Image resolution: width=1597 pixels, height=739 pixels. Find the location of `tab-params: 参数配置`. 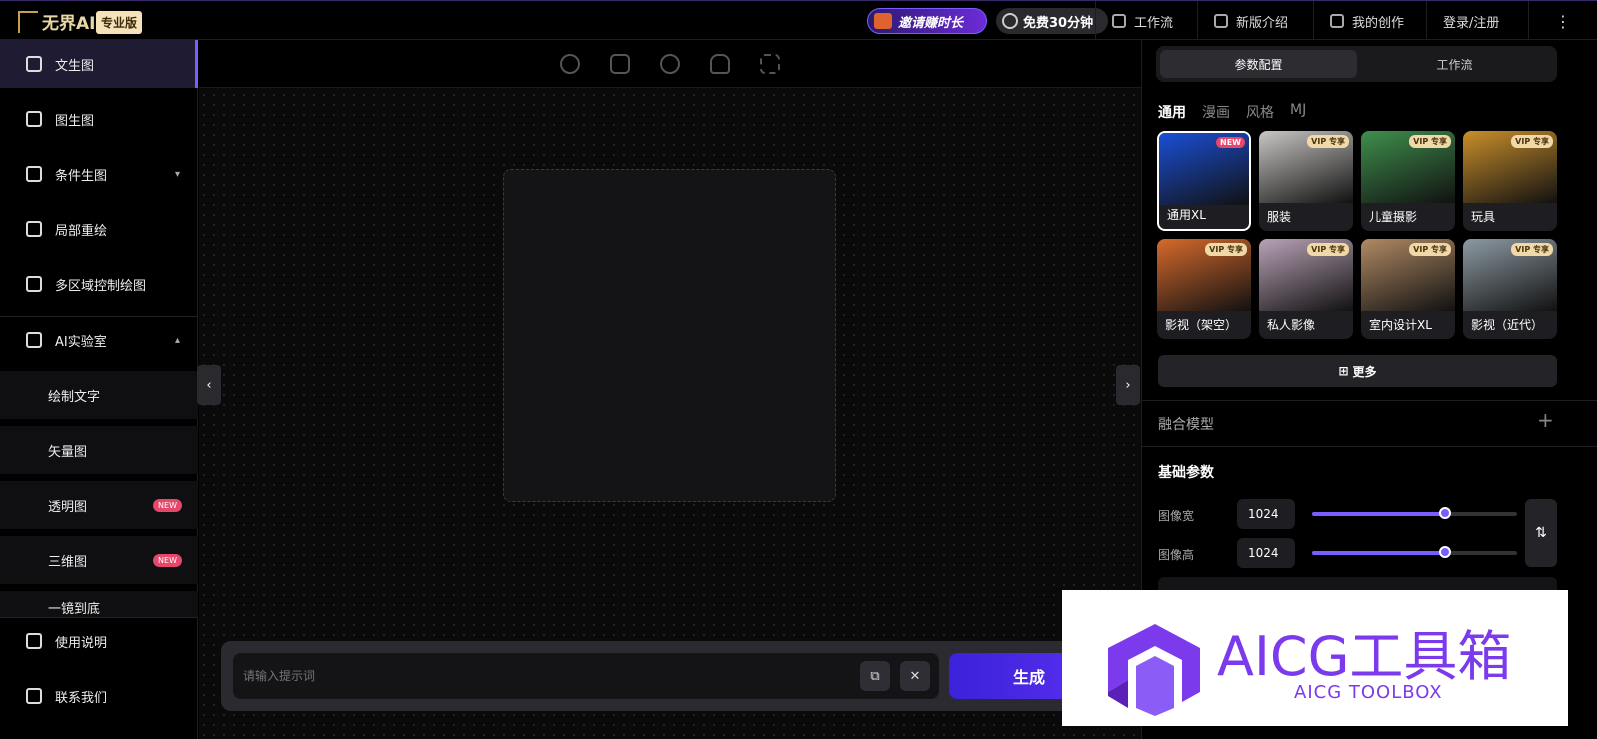

tab-params: 参数配置 is located at coordinates (1258, 64).